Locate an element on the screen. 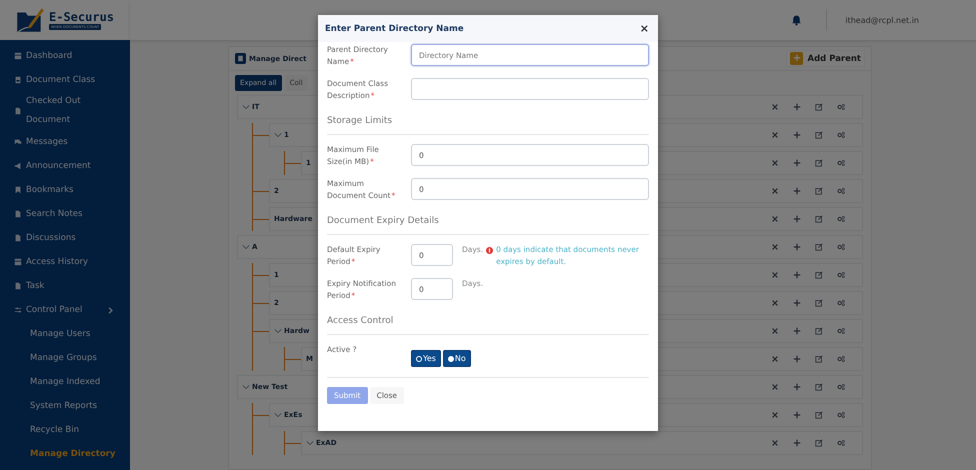  logo-name: E-Securus is located at coordinates (81, 17).